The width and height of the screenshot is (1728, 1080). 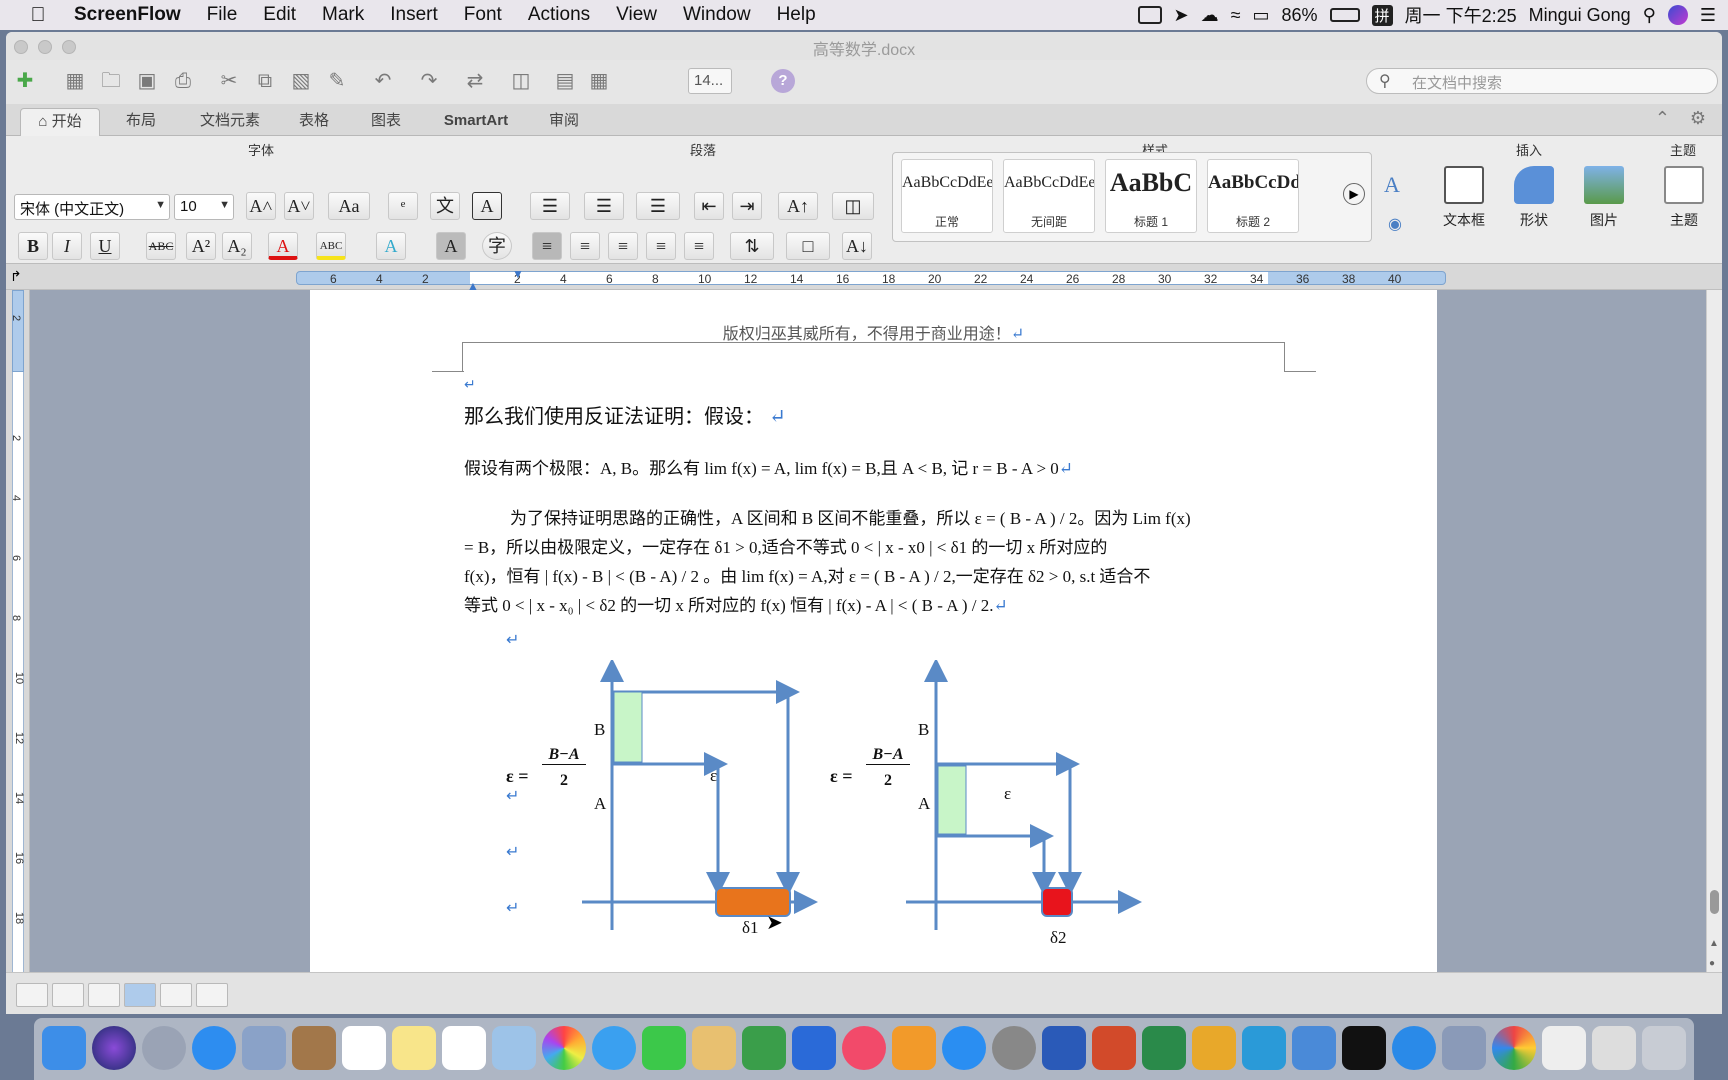 I want to click on underline-button: U, so click(x=105, y=246).